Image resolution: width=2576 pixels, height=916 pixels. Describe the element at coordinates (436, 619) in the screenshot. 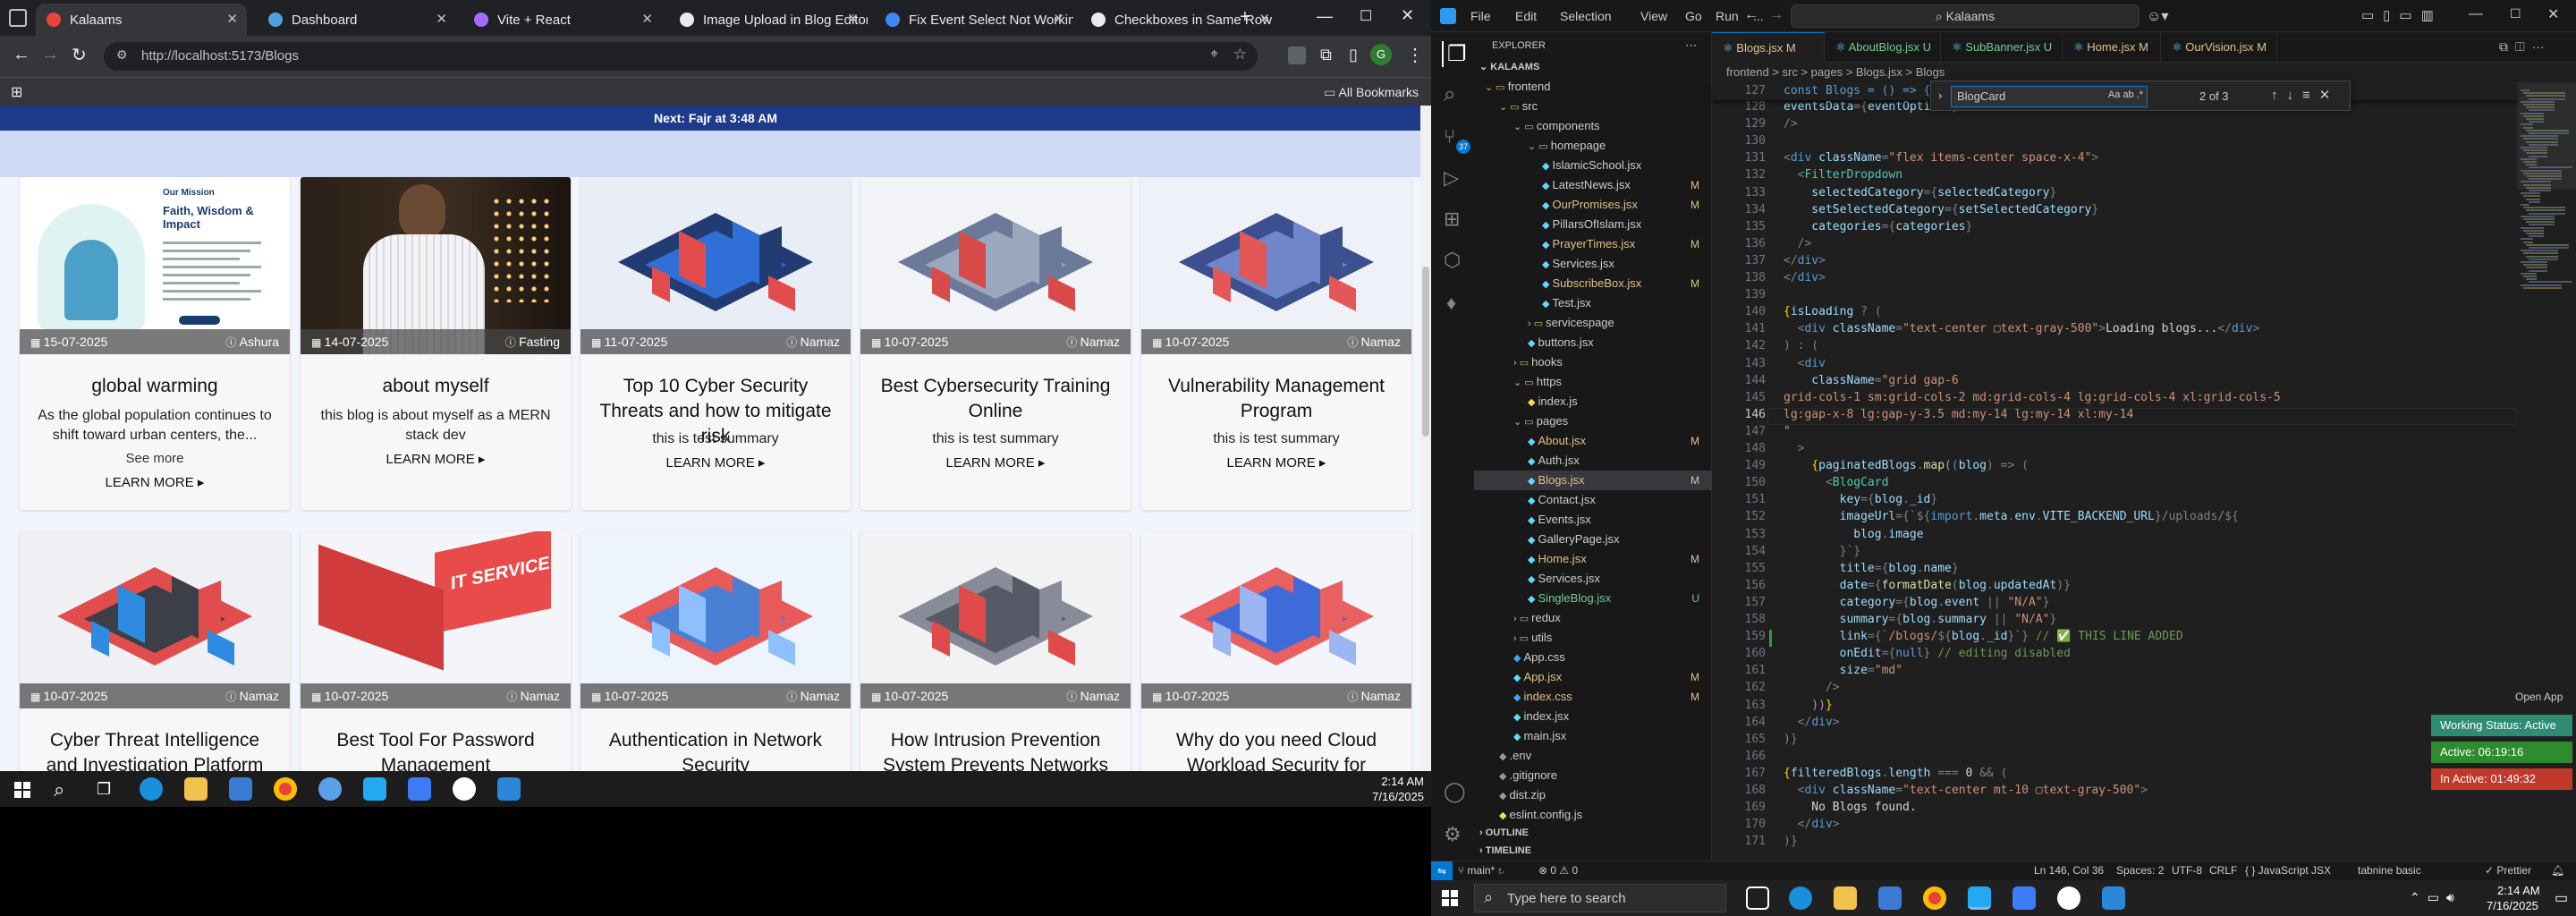

I see `blog-card-image: IT SERVICE` at that location.